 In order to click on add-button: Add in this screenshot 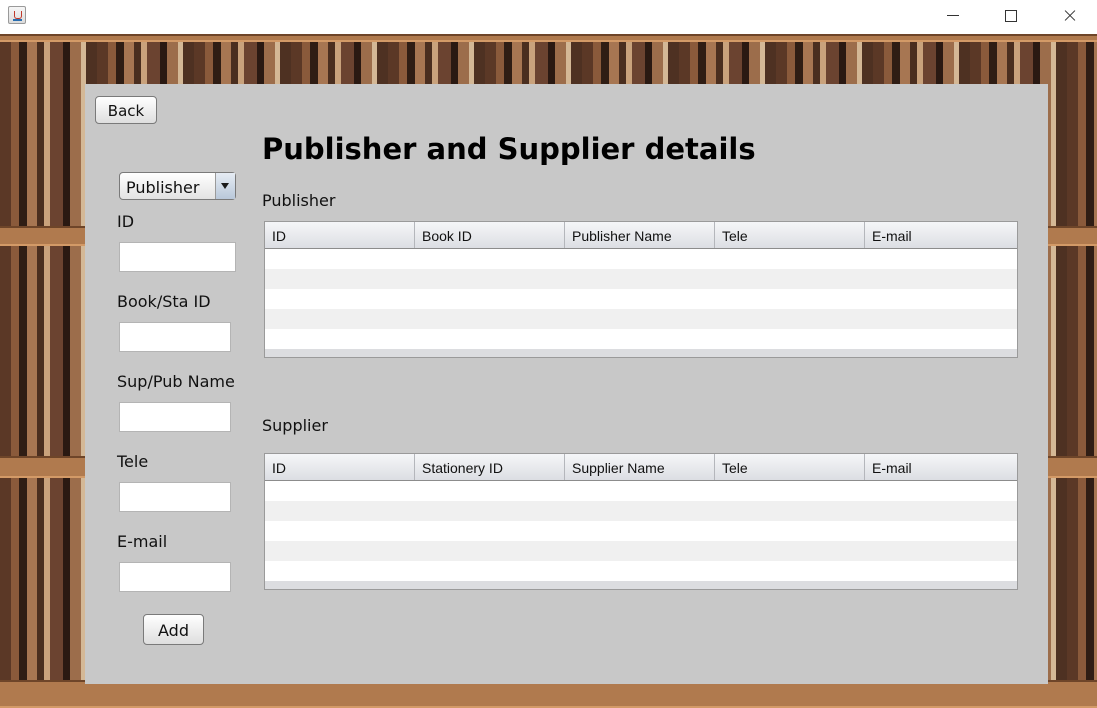, I will do `click(173, 629)`.